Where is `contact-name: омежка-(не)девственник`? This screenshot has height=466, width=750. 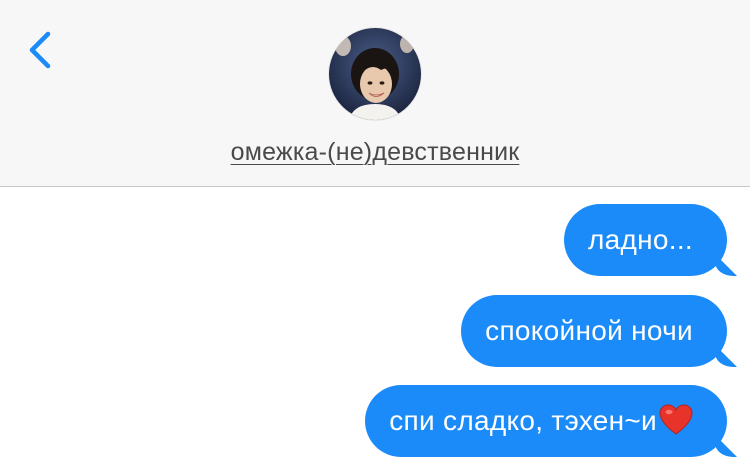 contact-name: омежка-(не)девственник is located at coordinates (375, 152).